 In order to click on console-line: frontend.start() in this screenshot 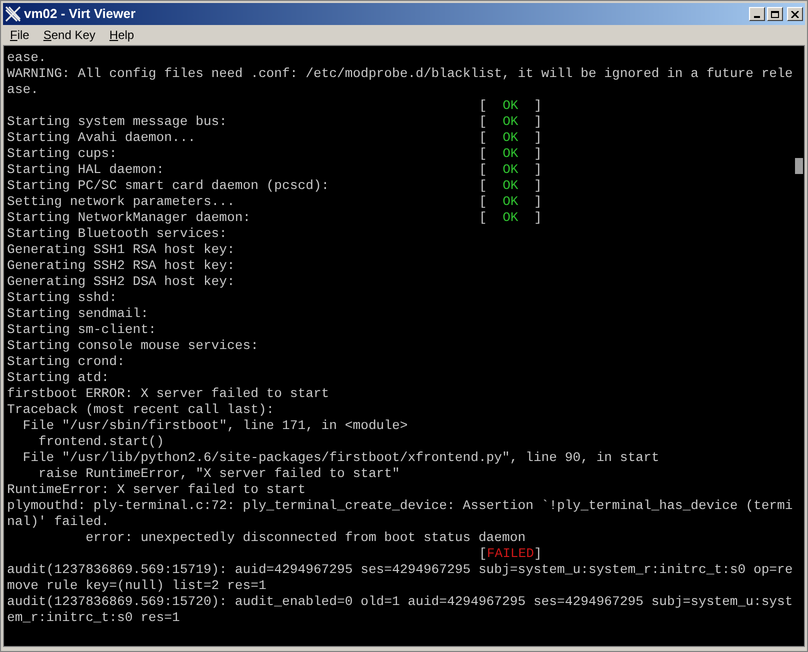, I will do `click(100, 442)`.